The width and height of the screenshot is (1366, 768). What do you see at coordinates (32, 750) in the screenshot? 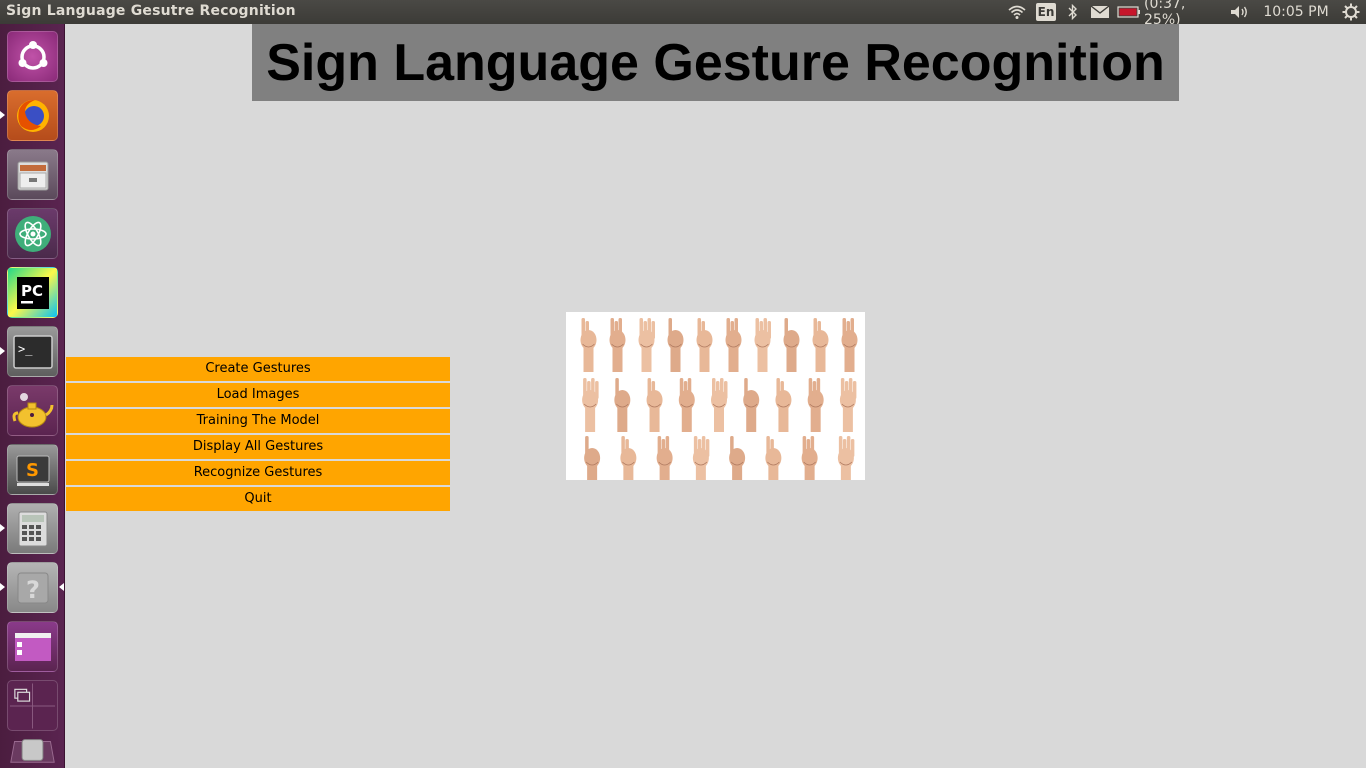
I see `trash-icon` at bounding box center [32, 750].